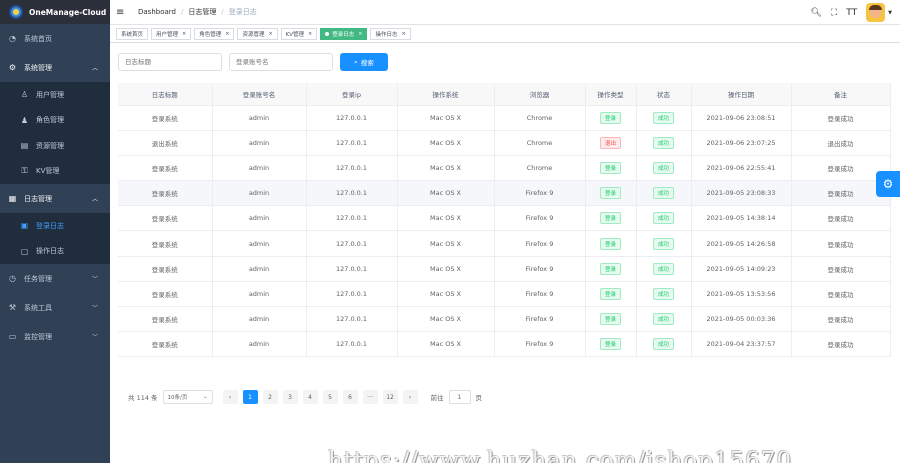 Image resolution: width=900 pixels, height=463 pixels. I want to click on table-cell-browser: Chrome, so click(540, 118).